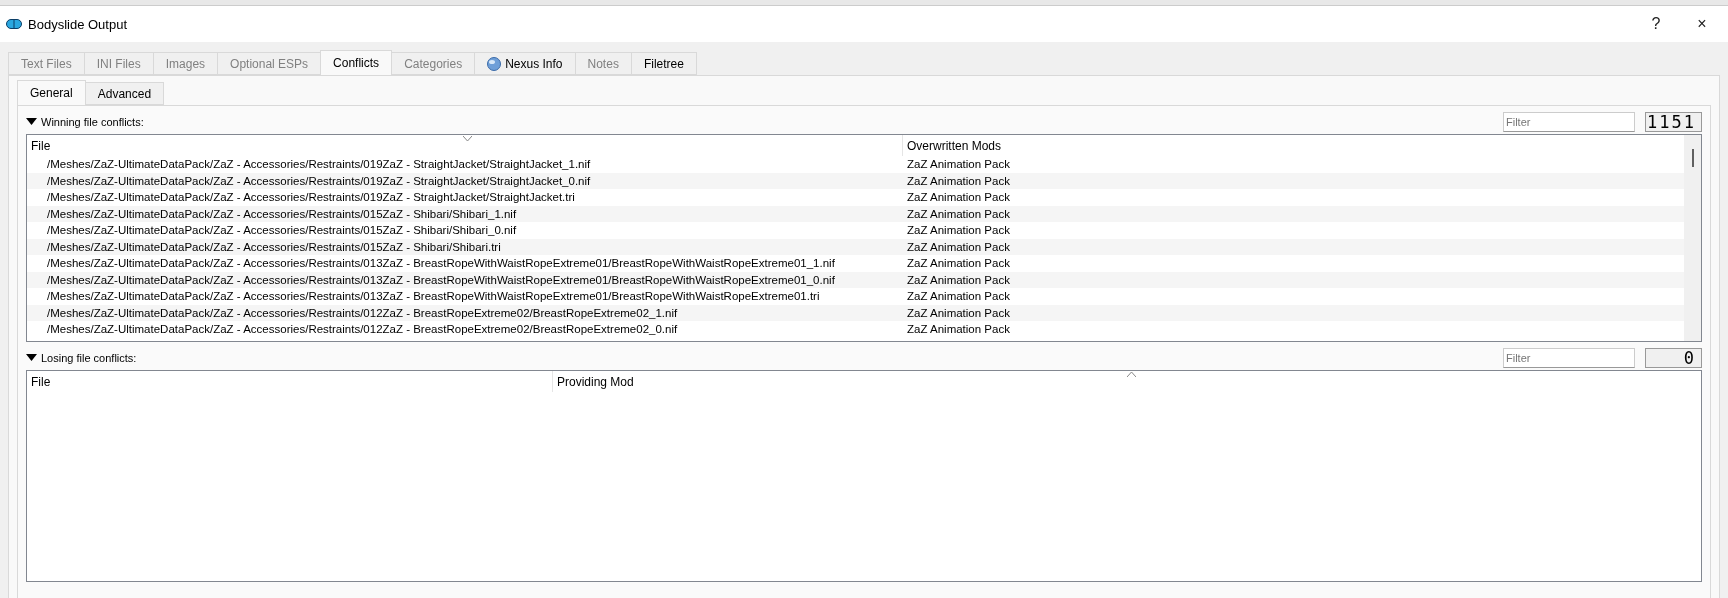 The image size is (1728, 598). I want to click on file-path-cell-text: /Meshes/ZaZ-UltimateDataPack/ZaZ - Accessories/Restraints/013ZaZ - BreastRopeWithWaistRopeExtreme01/BreastRopeWithWaistRopeExtreme01_0.nif, so click(441, 280).